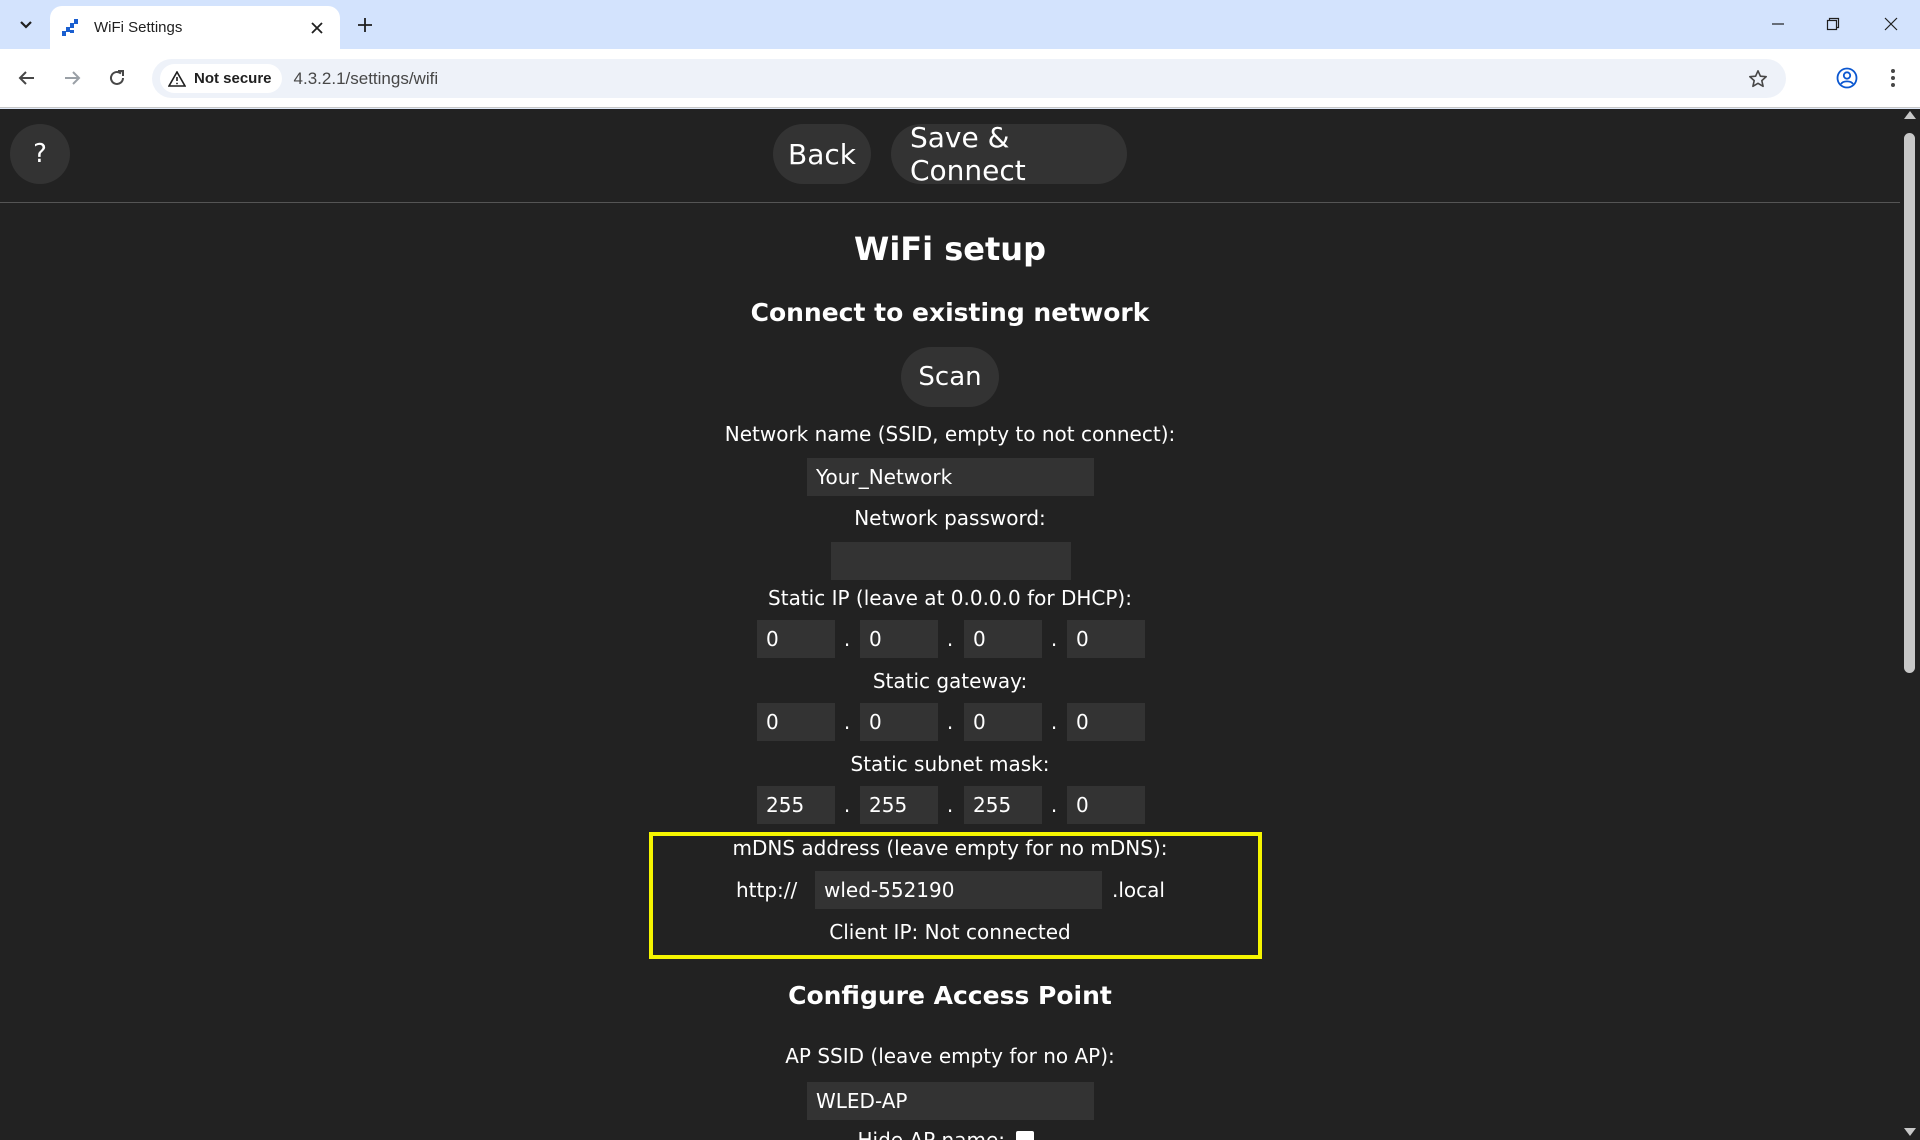  Describe the element at coordinates (366, 78) in the screenshot. I see `url-text: 4.3.2.1/settings/wifi` at that location.